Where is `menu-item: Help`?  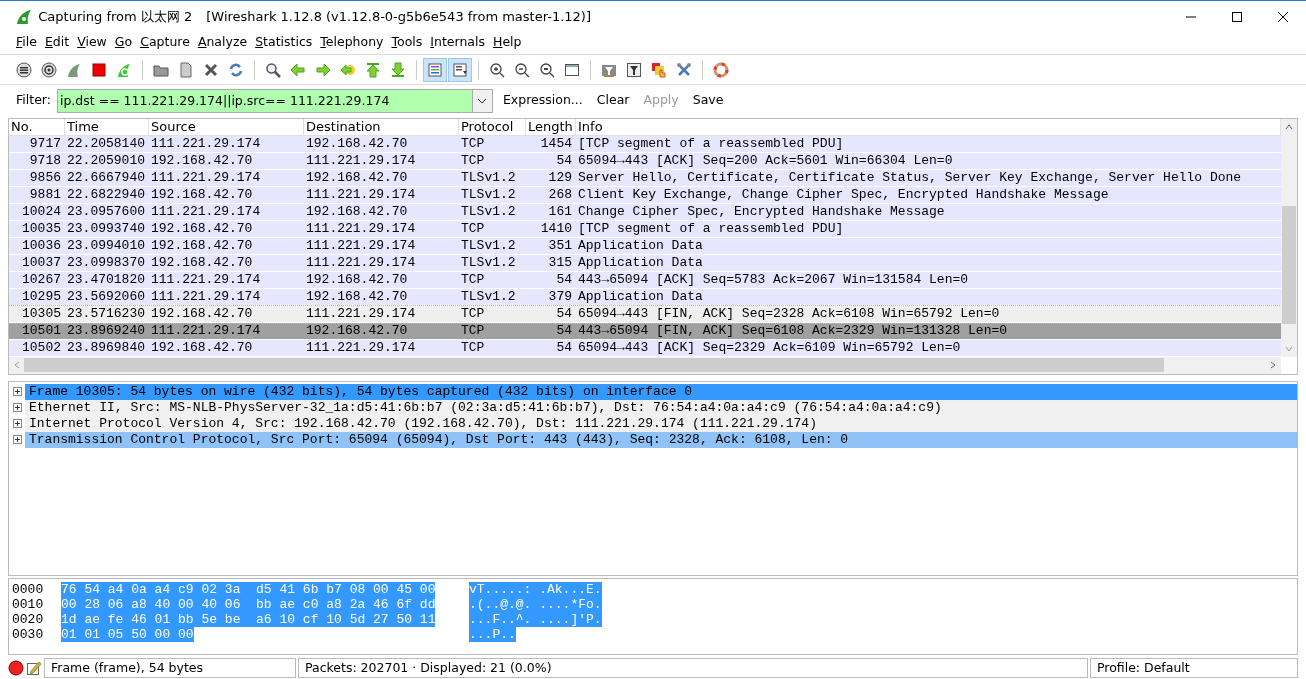 menu-item: Help is located at coordinates (507, 43).